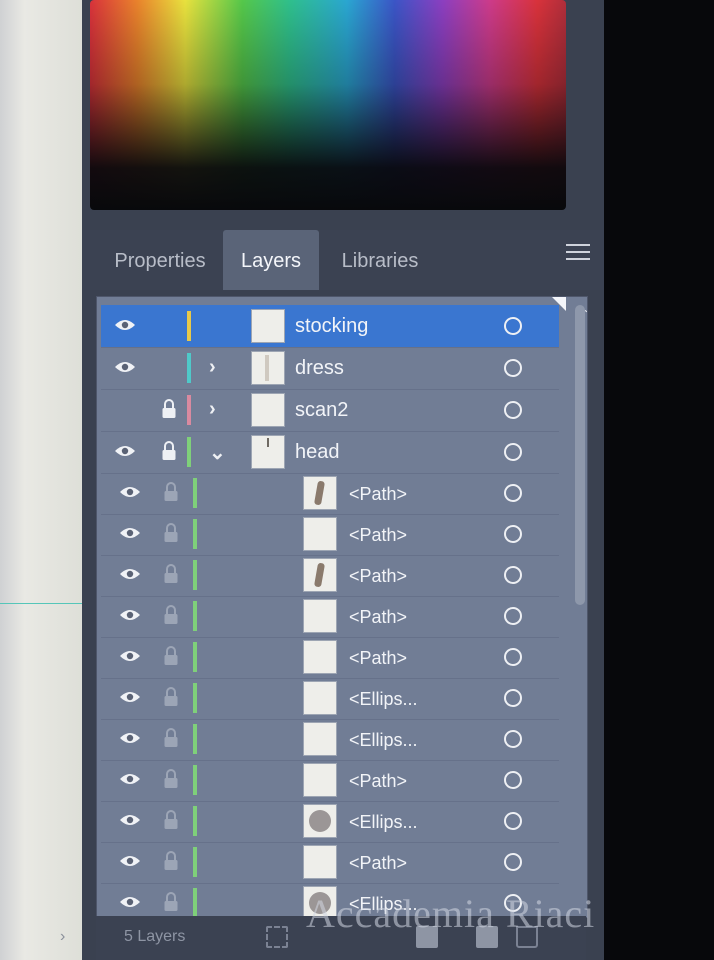 The width and height of the screenshot is (714, 960). What do you see at coordinates (217, 452) in the screenshot?
I see `chevron-icon: ⌄` at bounding box center [217, 452].